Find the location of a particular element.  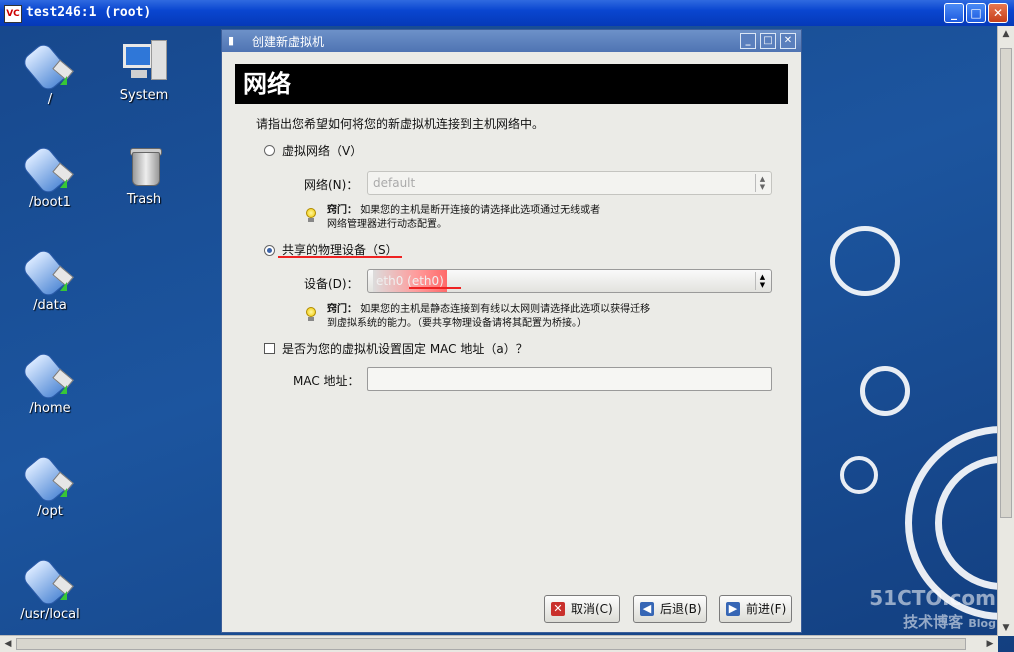

network-prompt: 请指出您希望如何将您的新虚拟机连接到主机网络中。 is located at coordinates (400, 124).